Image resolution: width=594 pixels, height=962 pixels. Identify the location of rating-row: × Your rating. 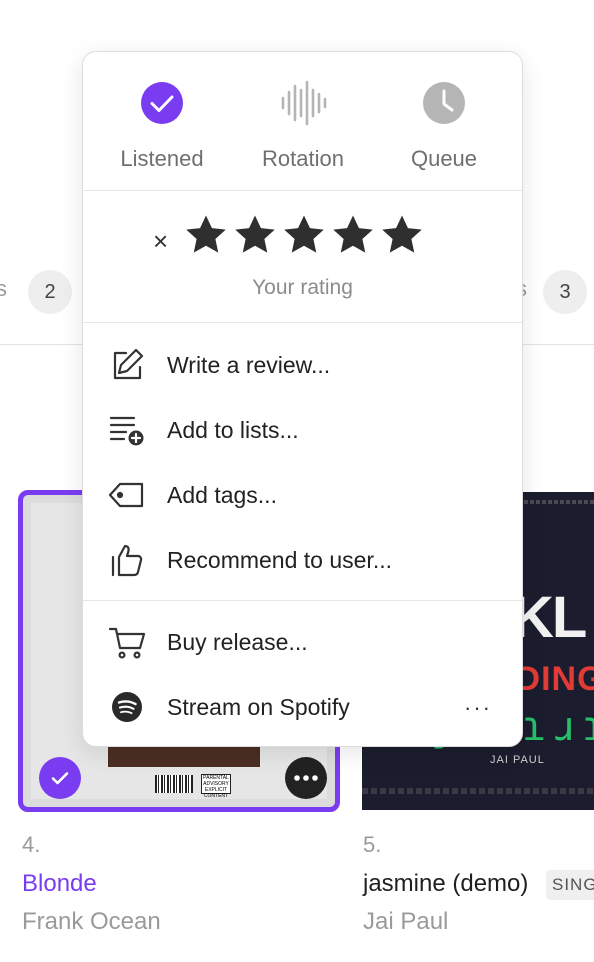
(302, 257).